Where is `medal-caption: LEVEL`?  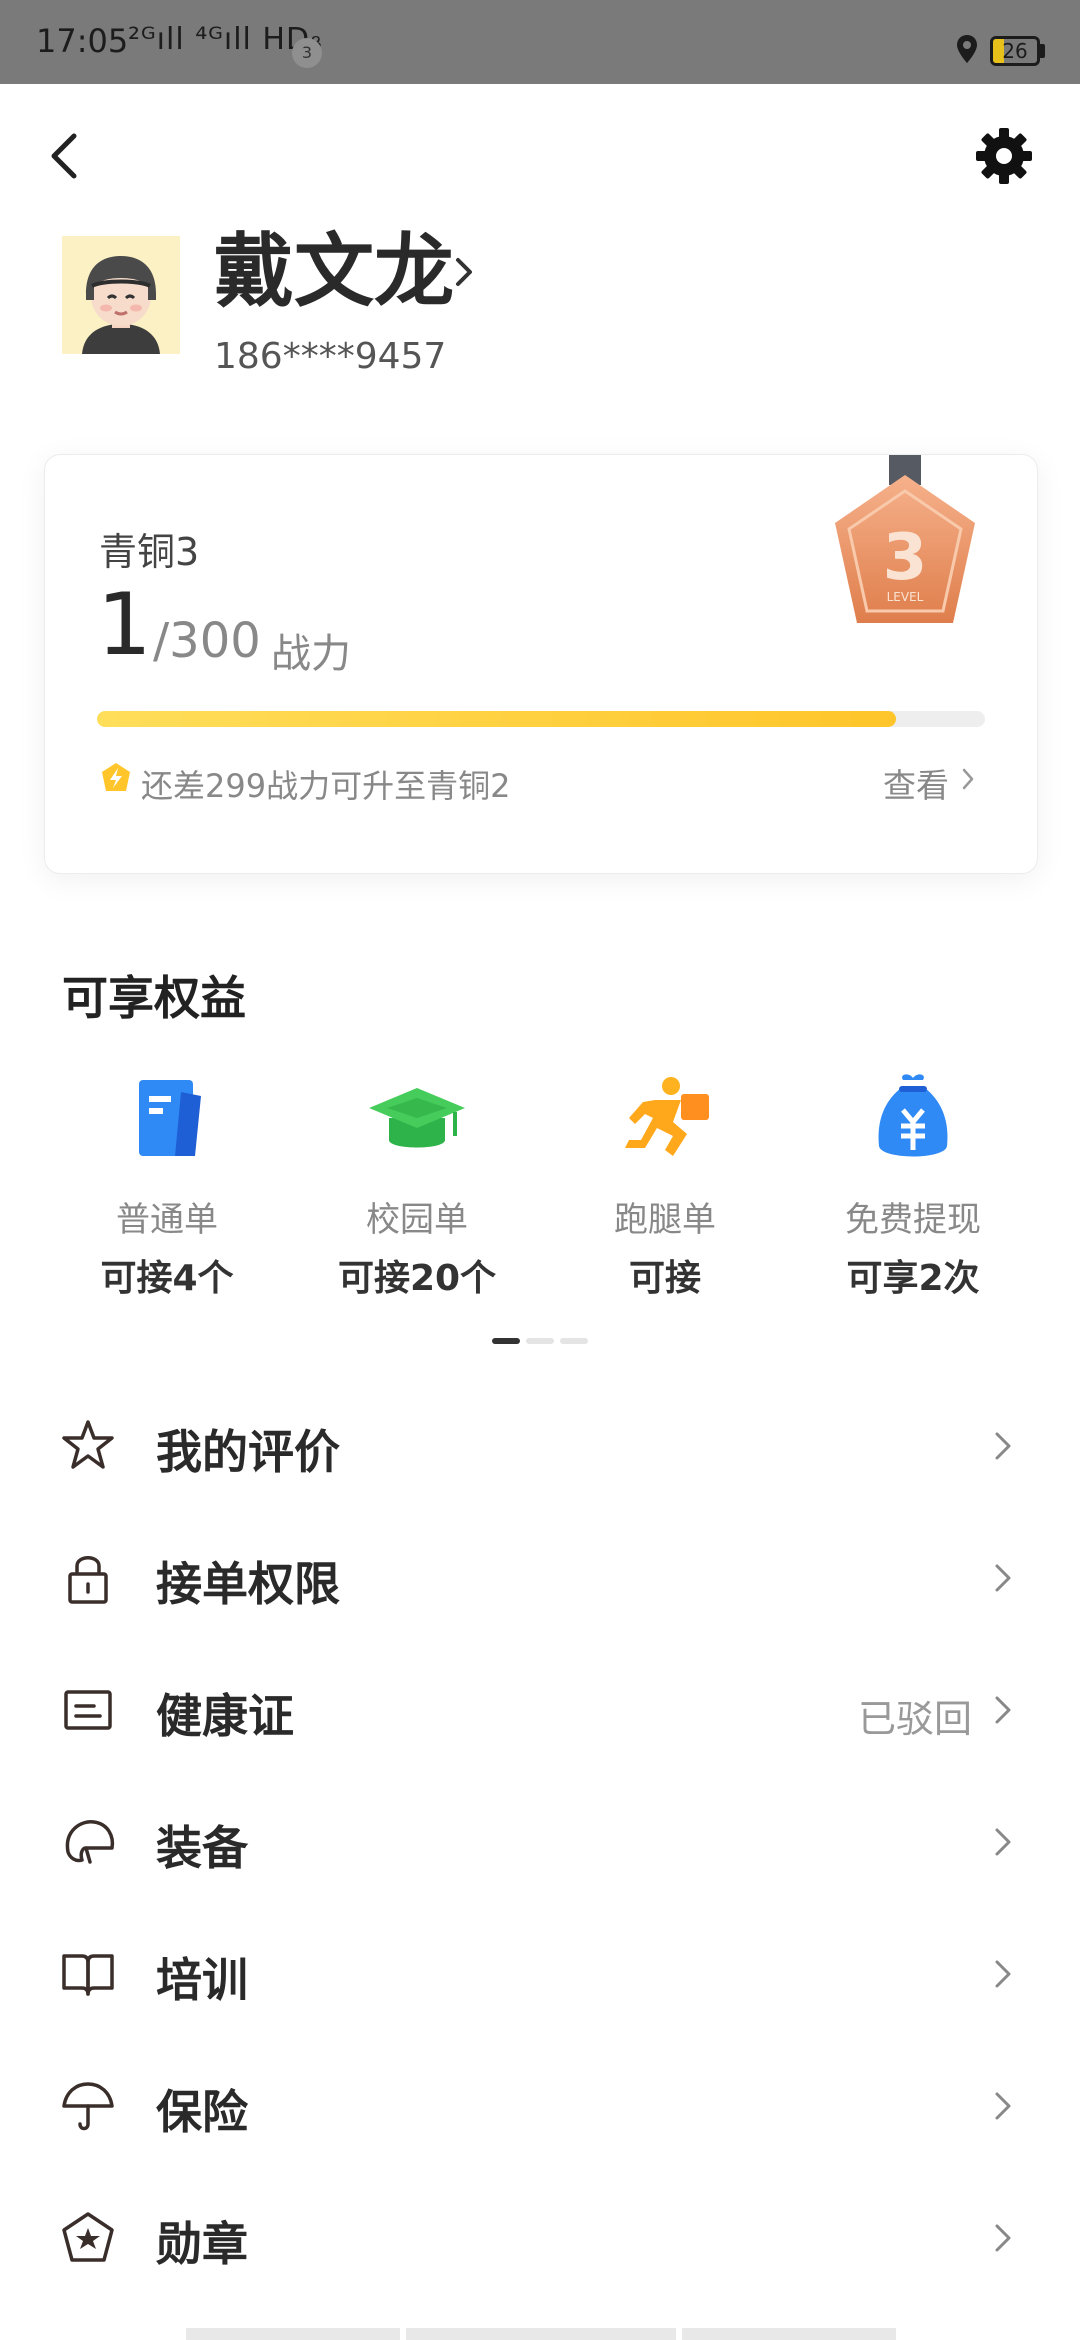
medal-caption: LEVEL is located at coordinates (905, 597).